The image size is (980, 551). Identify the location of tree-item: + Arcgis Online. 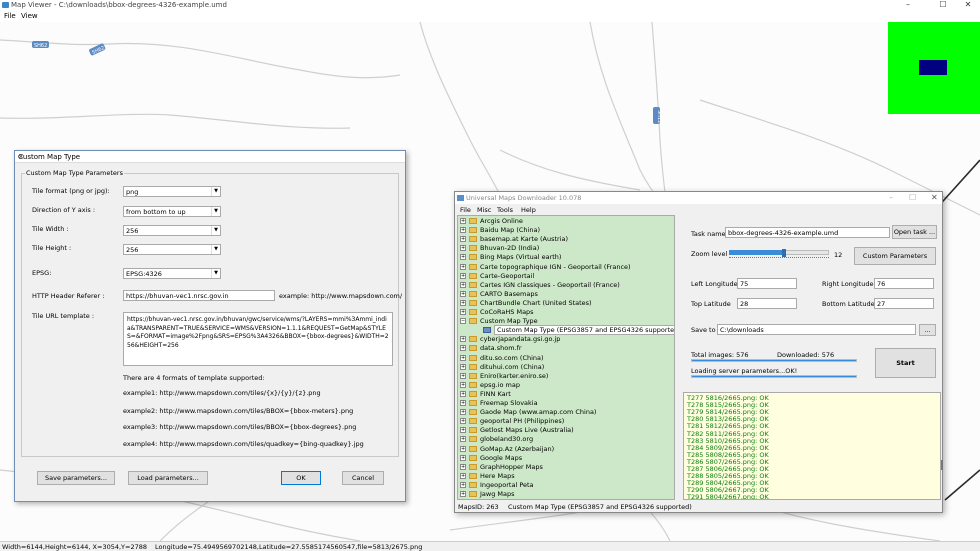
(566, 221).